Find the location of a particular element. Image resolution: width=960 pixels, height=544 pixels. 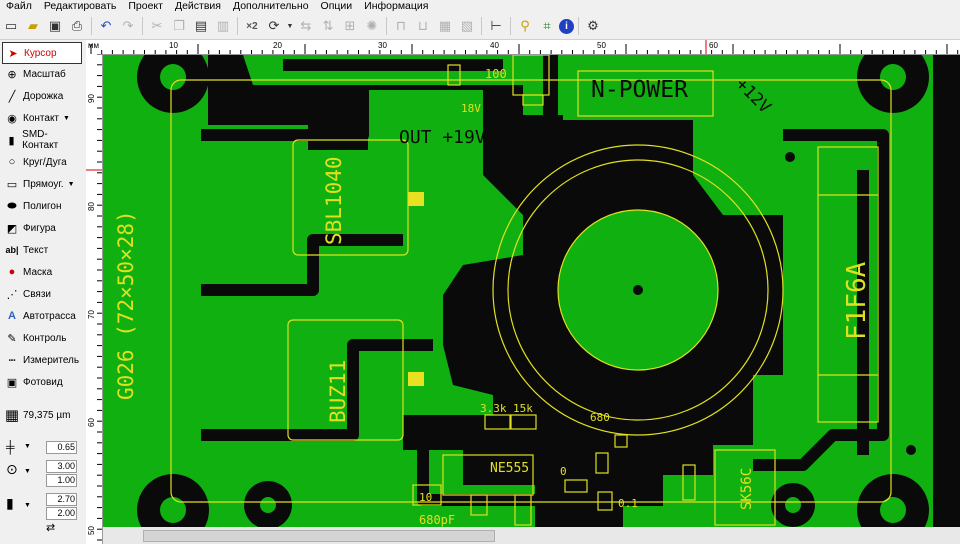

print-icon: ⎙ is located at coordinates (77, 26).